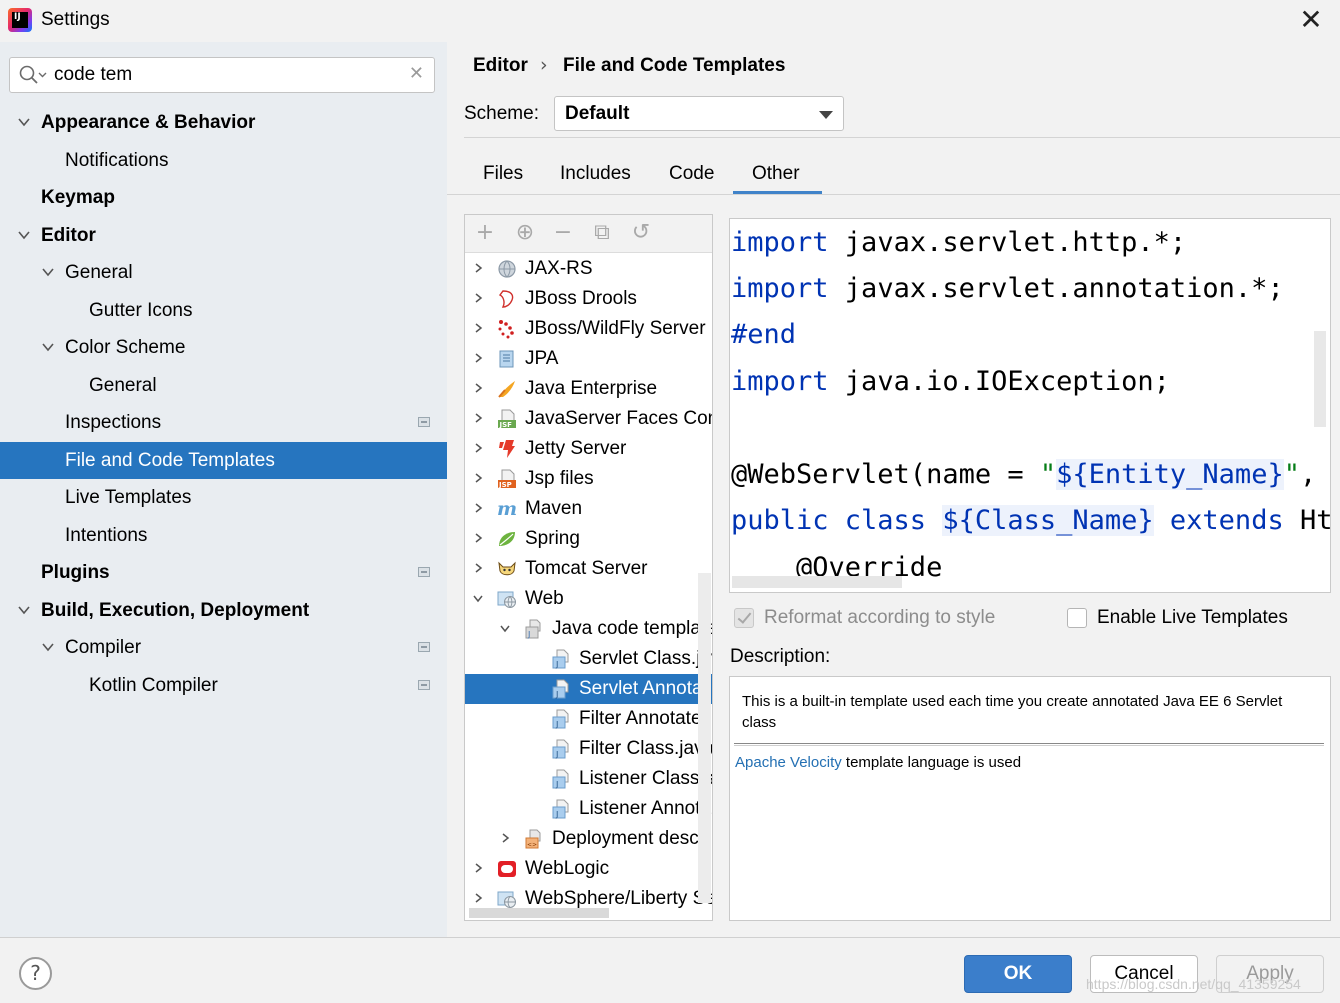 The height and width of the screenshot is (1003, 1340). What do you see at coordinates (1320, 379) in the screenshot?
I see `editor-scrollbar-vertical` at bounding box center [1320, 379].